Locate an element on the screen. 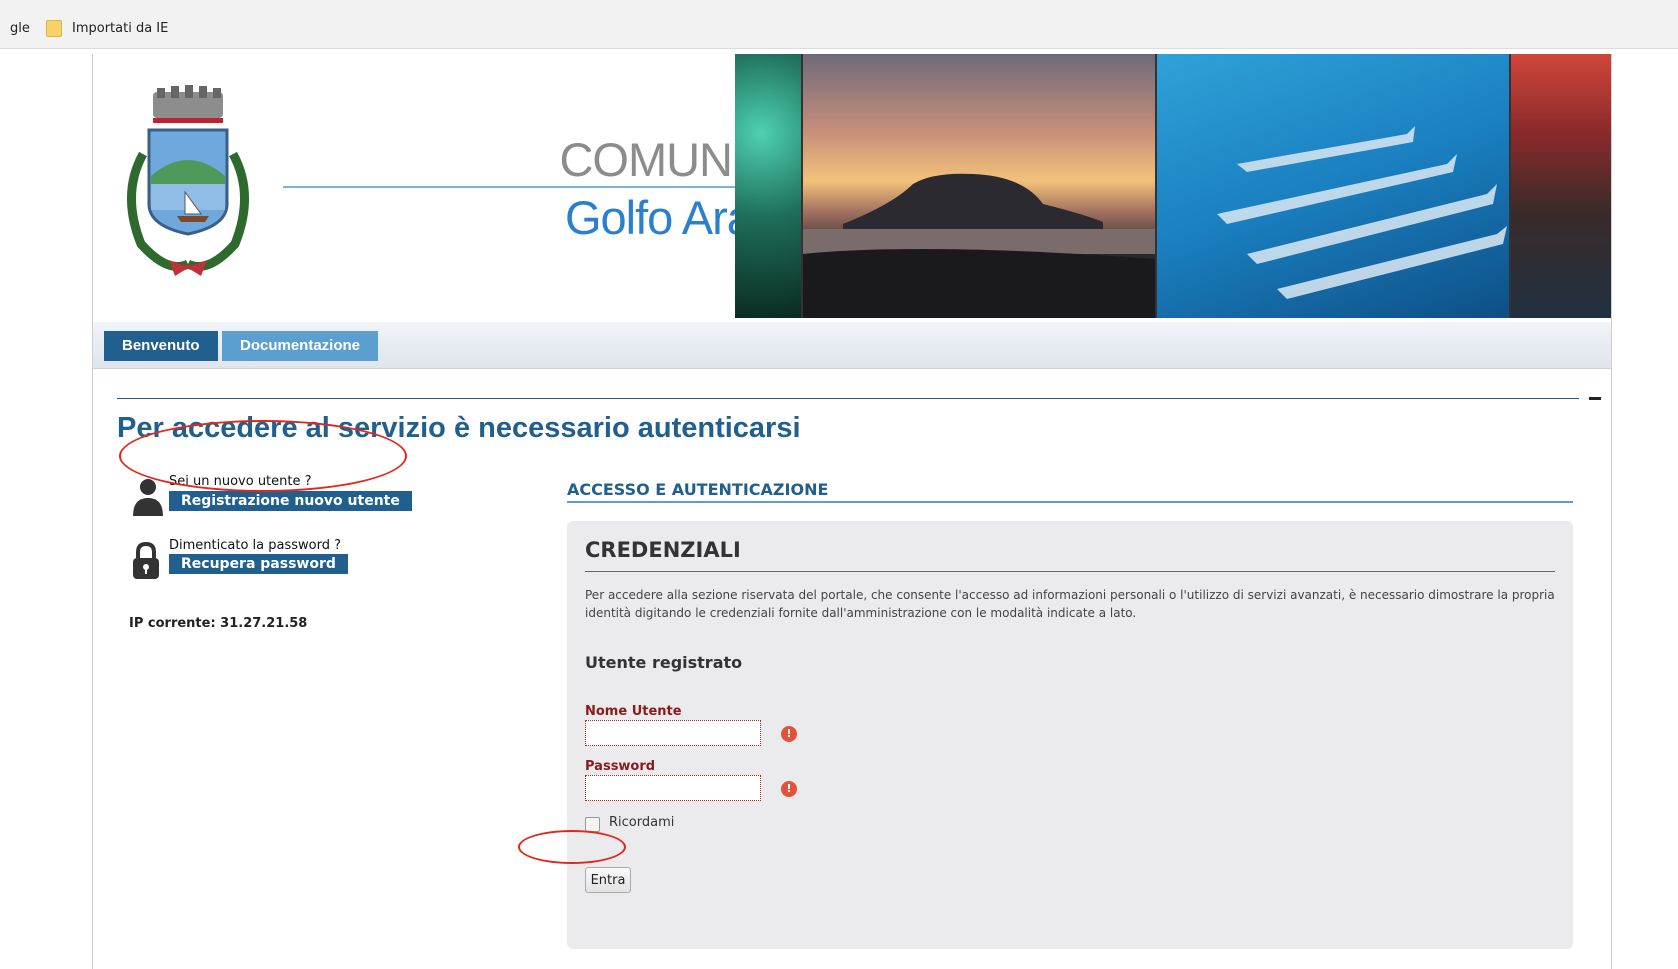  password-error-icon: ! is located at coordinates (789, 789).